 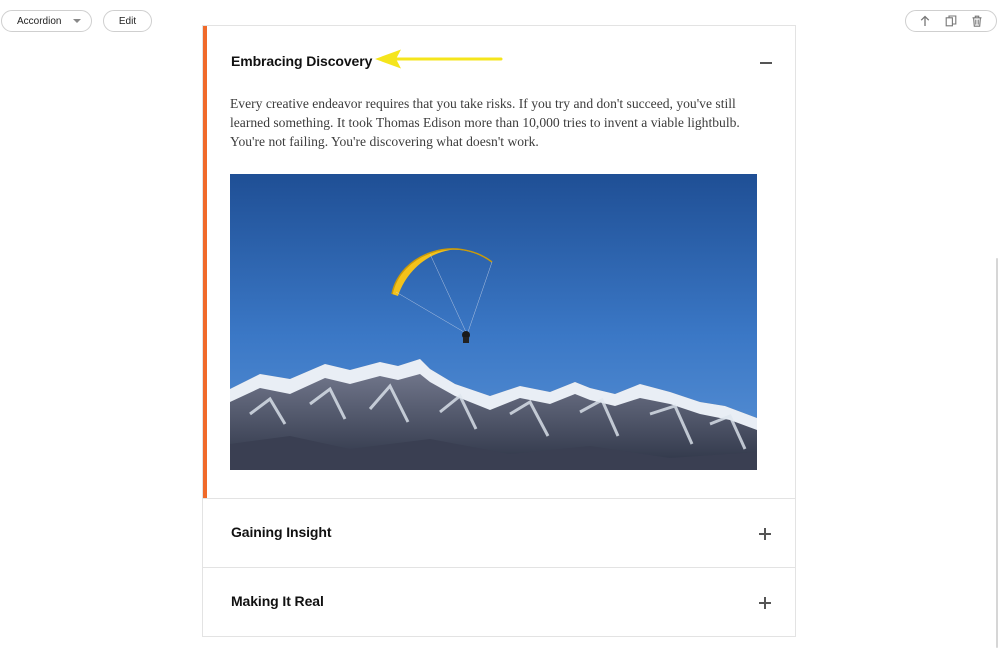 I want to click on trash-icon, so click(x=977, y=21).